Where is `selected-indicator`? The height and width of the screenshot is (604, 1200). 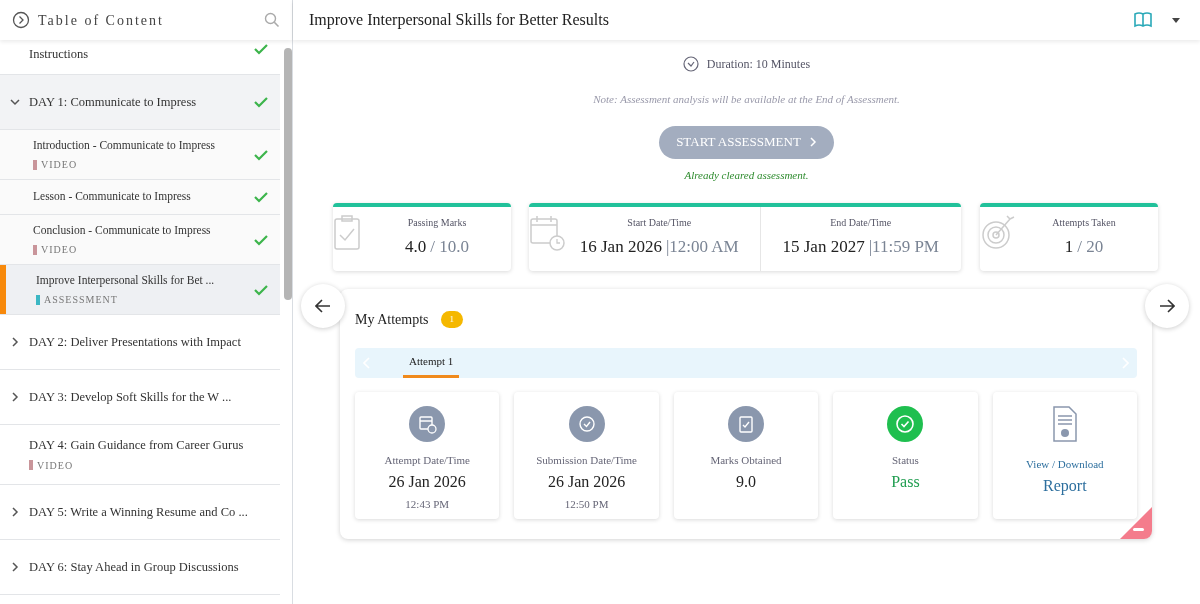 selected-indicator is located at coordinates (3, 289).